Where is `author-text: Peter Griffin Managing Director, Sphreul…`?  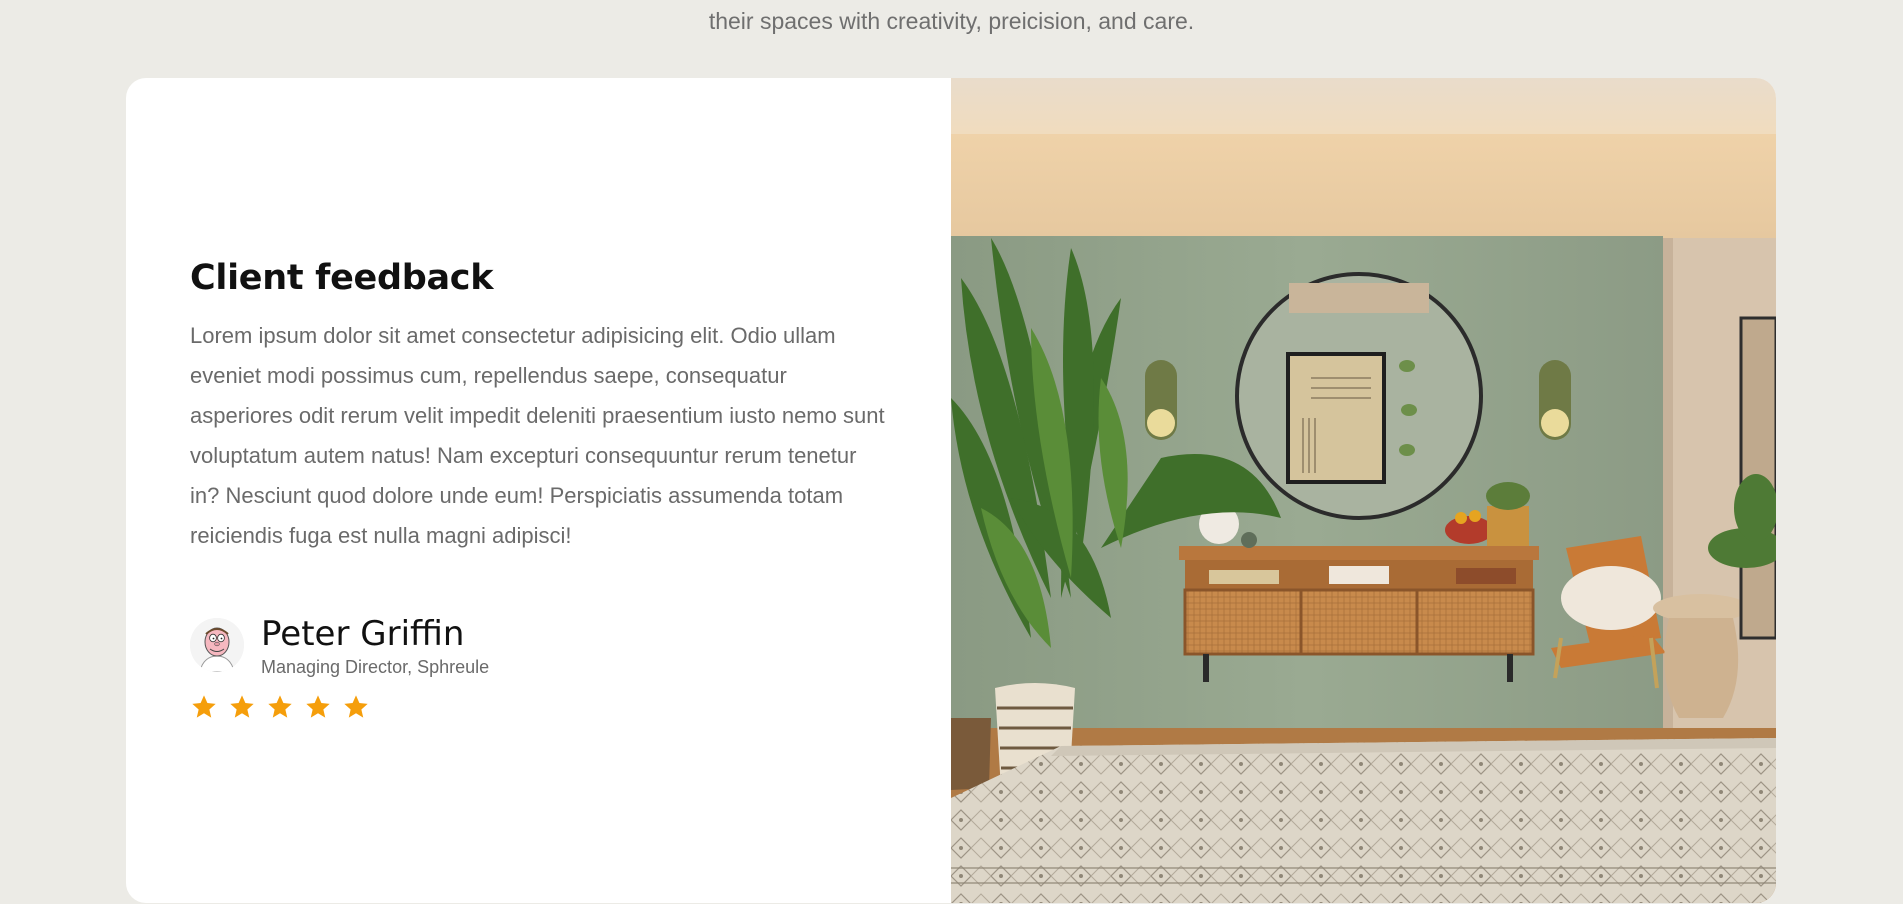
author-text: Peter Griffin Managing Director, Sphreul… is located at coordinates (375, 646).